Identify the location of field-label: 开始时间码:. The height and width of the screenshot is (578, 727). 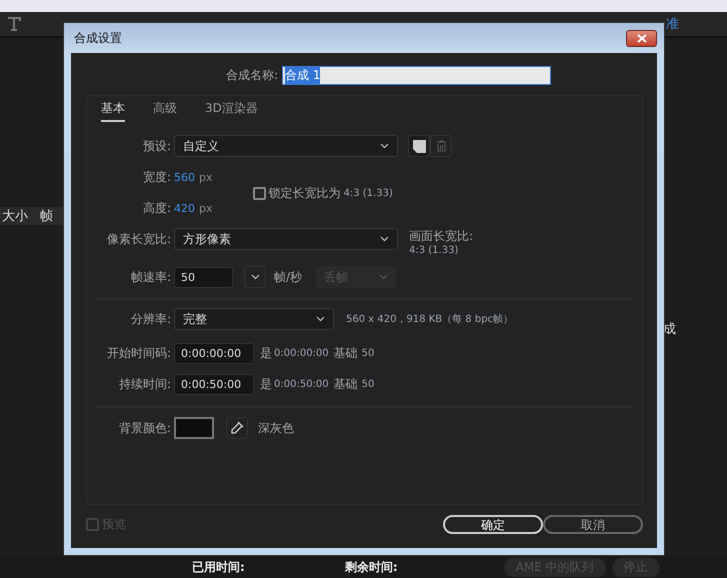
(138, 353).